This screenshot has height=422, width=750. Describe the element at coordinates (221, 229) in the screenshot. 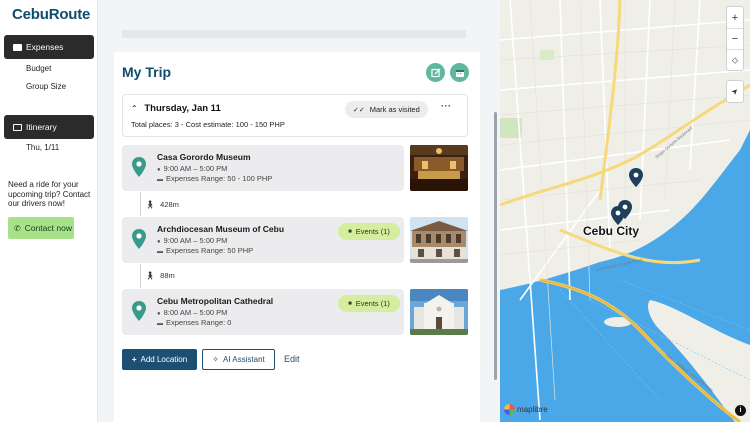

I see `place-name: Archdiocesan Museum of Cebu` at that location.